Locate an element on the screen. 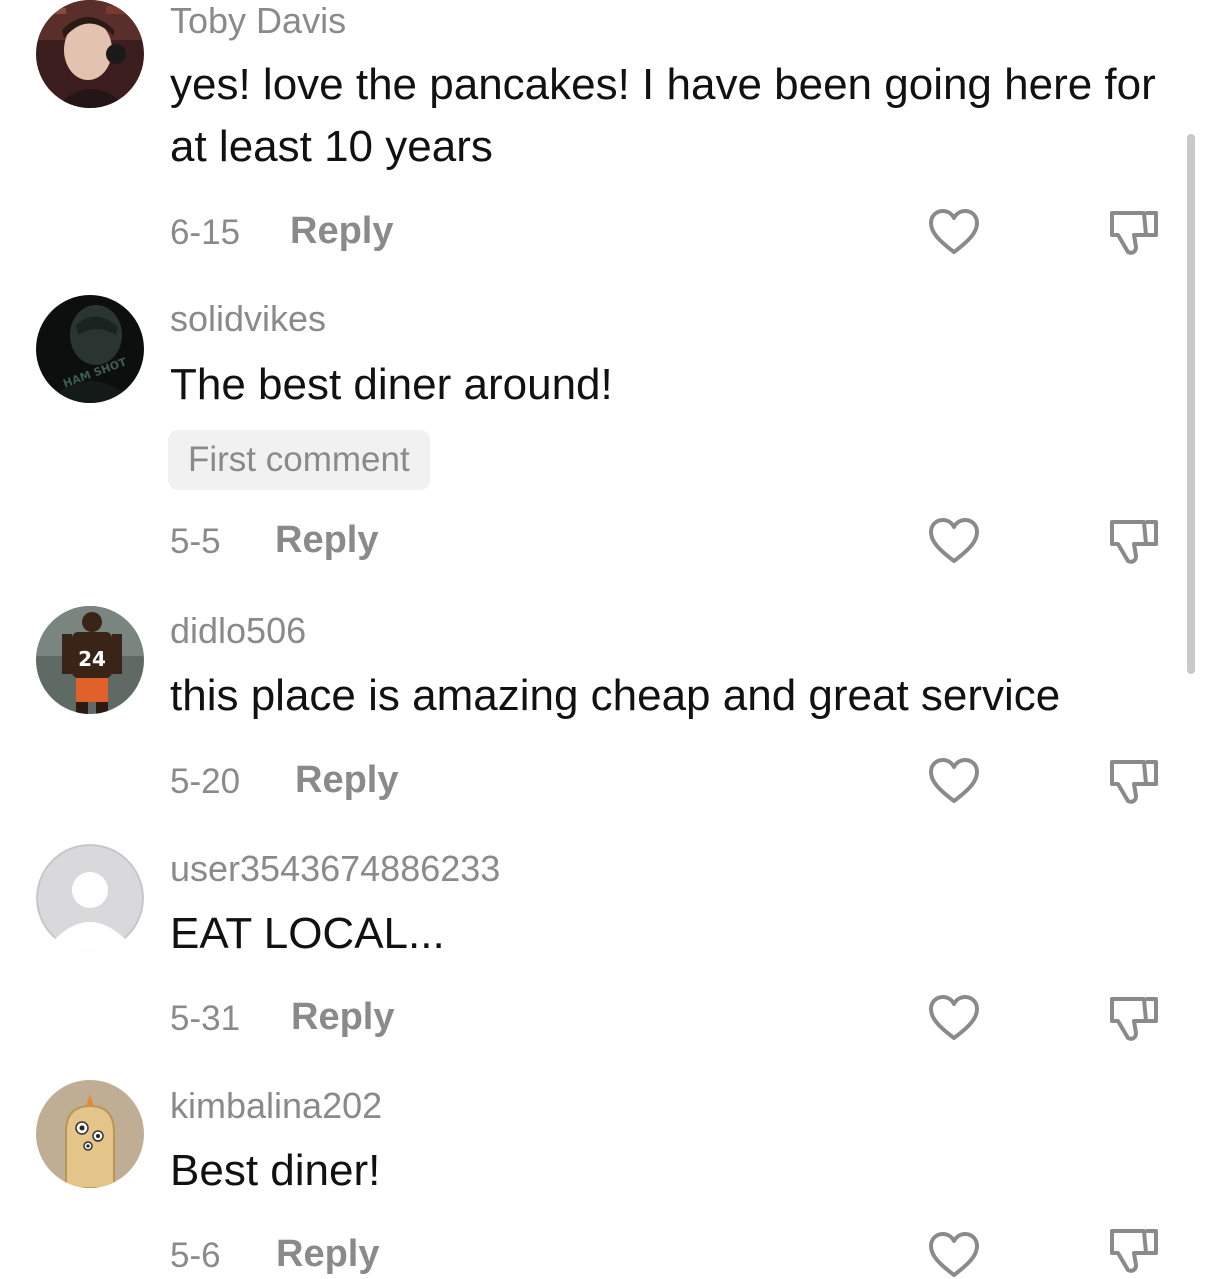 The image size is (1206, 1279). comment-text: The best diner around! is located at coordinates (391, 384).